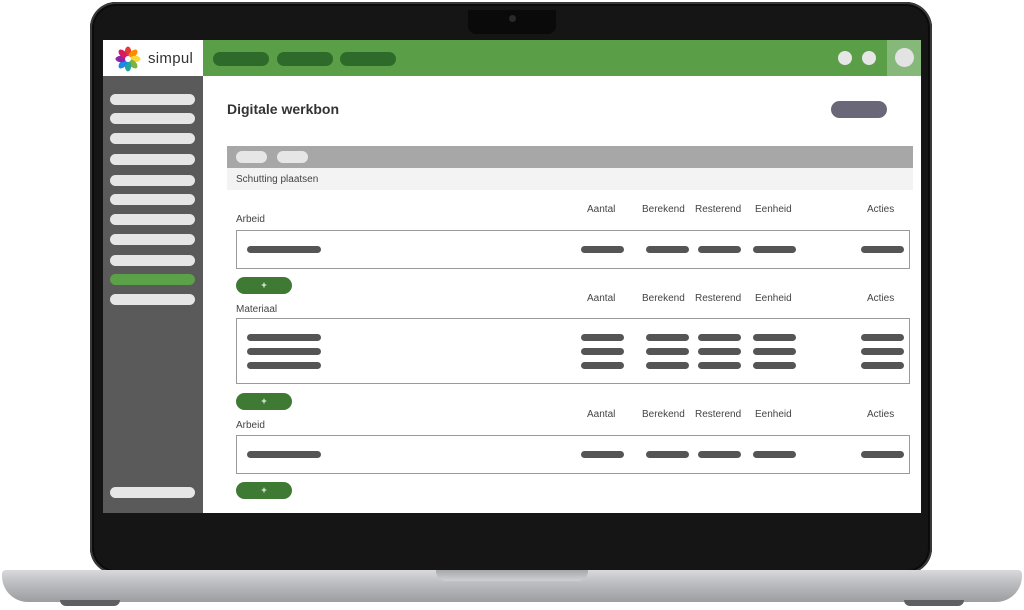 This screenshot has height=610, width=1024. Describe the element at coordinates (859, 109) in the screenshot. I see `header-action-button` at that location.